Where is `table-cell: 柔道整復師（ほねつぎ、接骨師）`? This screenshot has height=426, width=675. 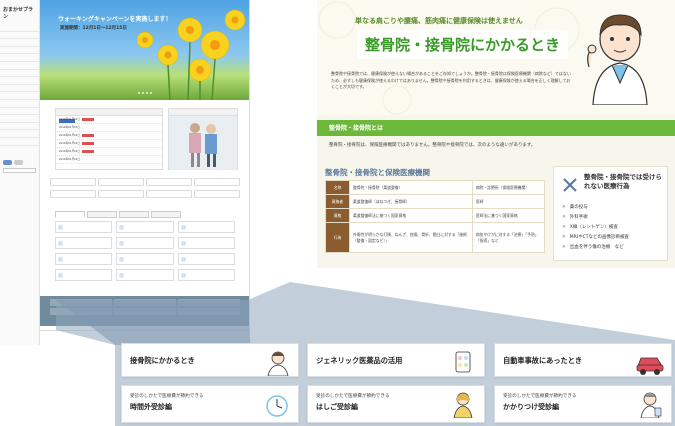
table-cell: 柔道整復師（ほねつぎ、接骨師） is located at coordinates (411, 201).